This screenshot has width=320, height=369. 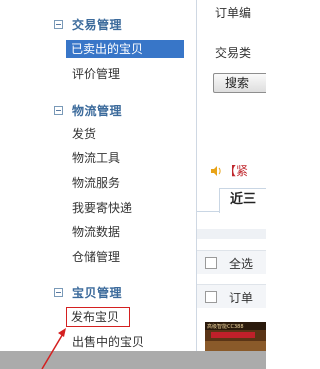 I want to click on section-title-trade: 交易管理, so click(x=97, y=24).